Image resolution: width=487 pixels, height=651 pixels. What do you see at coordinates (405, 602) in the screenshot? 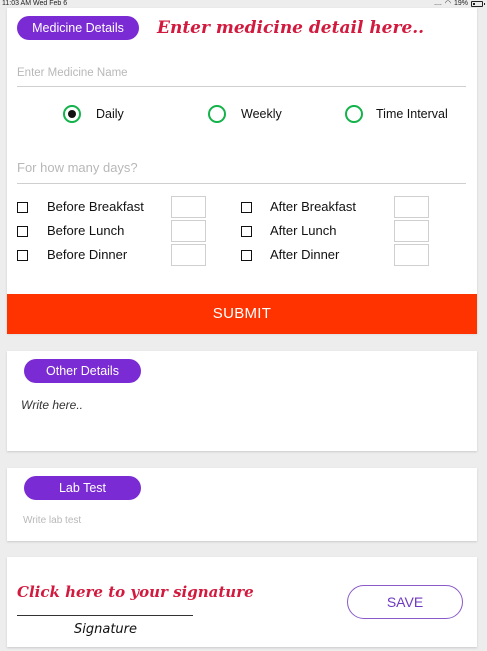
I see `save-button: SAVE` at bounding box center [405, 602].